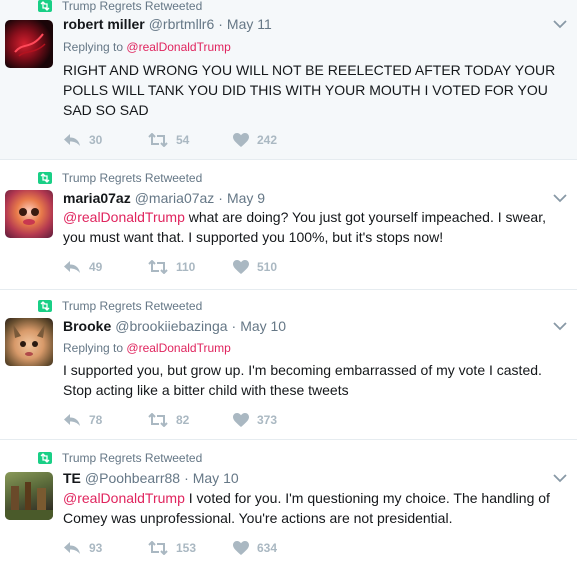 This screenshot has height=566, width=577. I want to click on retweet-count: 110, so click(186, 267).